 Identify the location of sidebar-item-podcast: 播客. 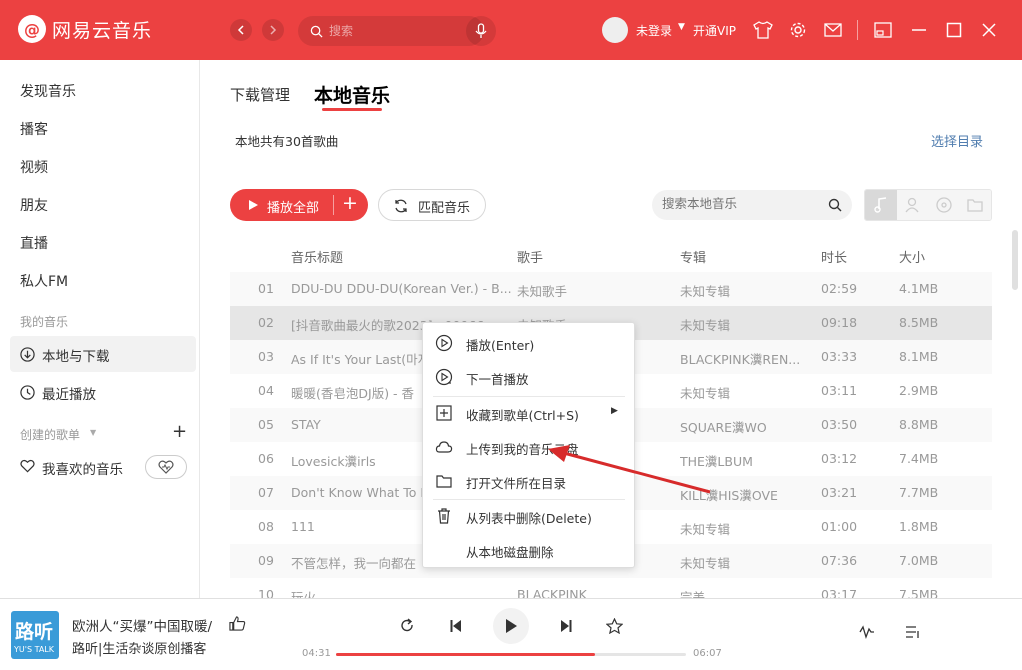
(34, 129).